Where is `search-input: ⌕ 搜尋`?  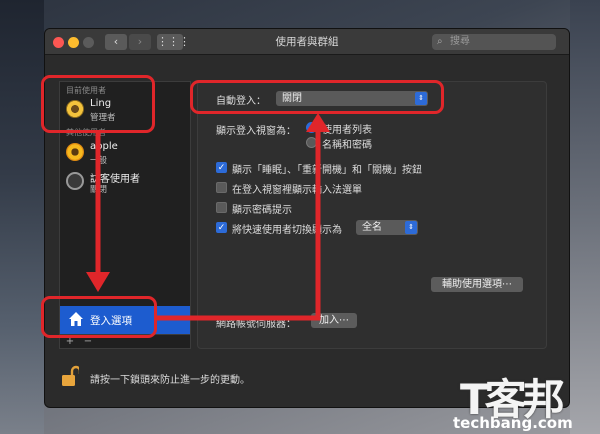
search-input: ⌕ 搜尋 is located at coordinates (494, 42).